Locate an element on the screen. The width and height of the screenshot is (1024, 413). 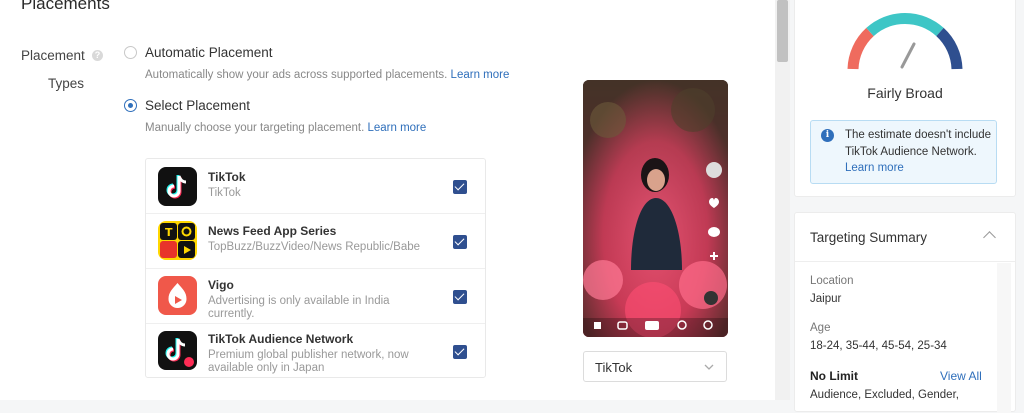
placement-checkbox-vigo is located at coordinates (460, 297).